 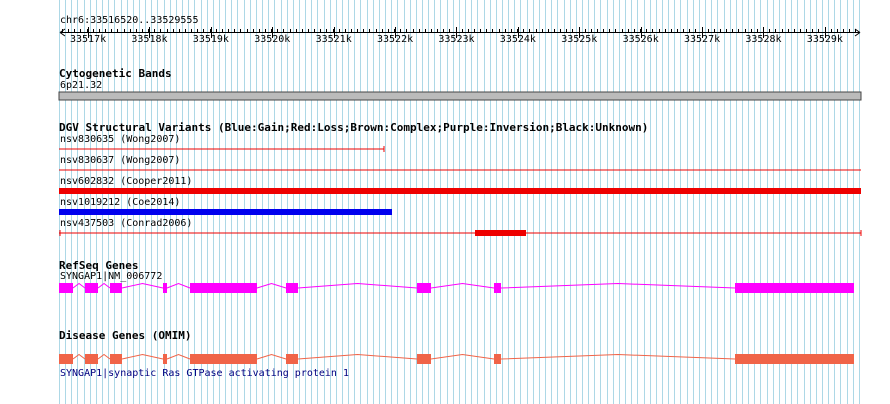 What do you see at coordinates (88, 39) in the screenshot?
I see `ruler-tick-label: 33517k` at bounding box center [88, 39].